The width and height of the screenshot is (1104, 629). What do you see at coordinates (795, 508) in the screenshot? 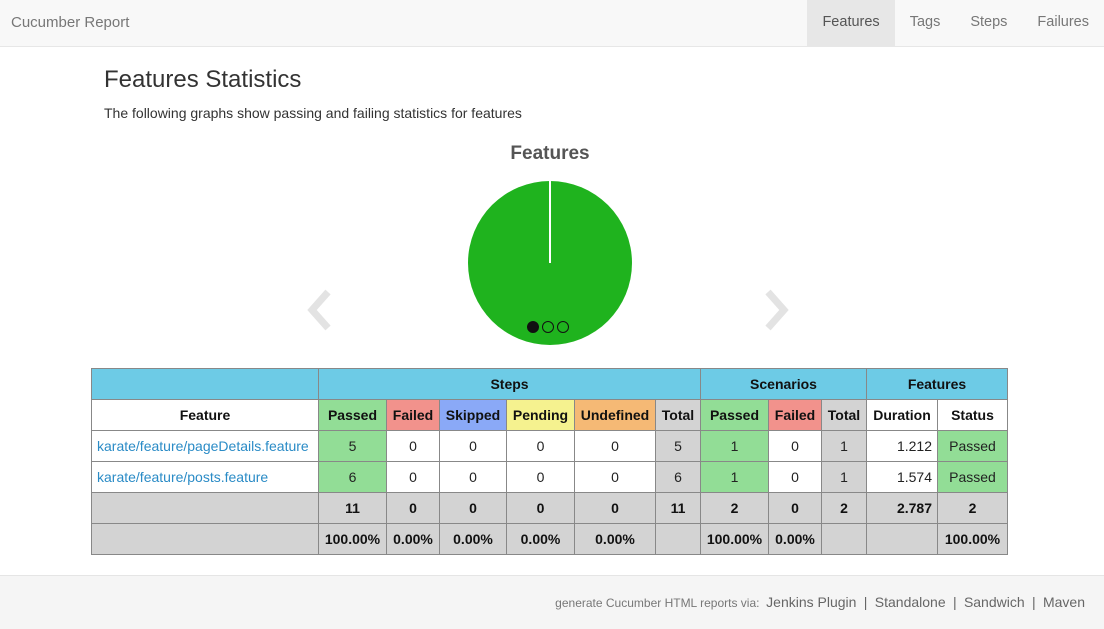
I see `total-scenarios-failed: 0` at bounding box center [795, 508].